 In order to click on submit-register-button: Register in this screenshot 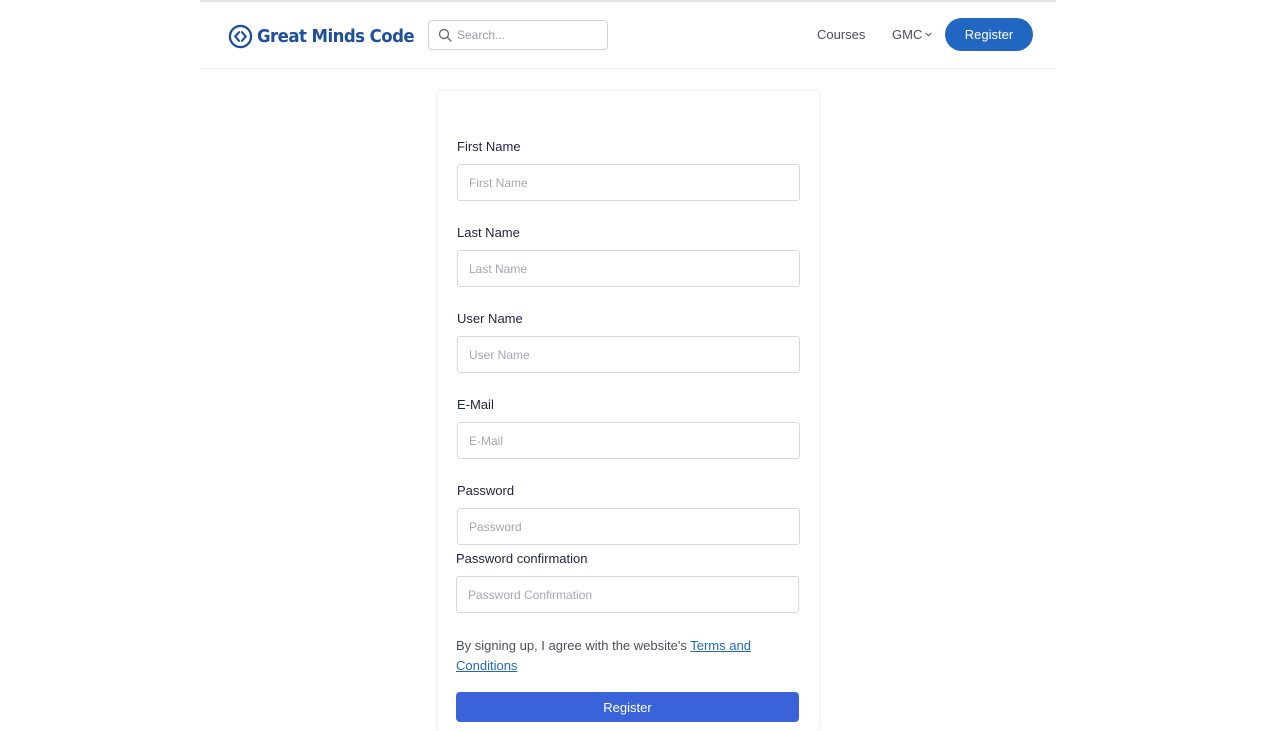, I will do `click(627, 707)`.